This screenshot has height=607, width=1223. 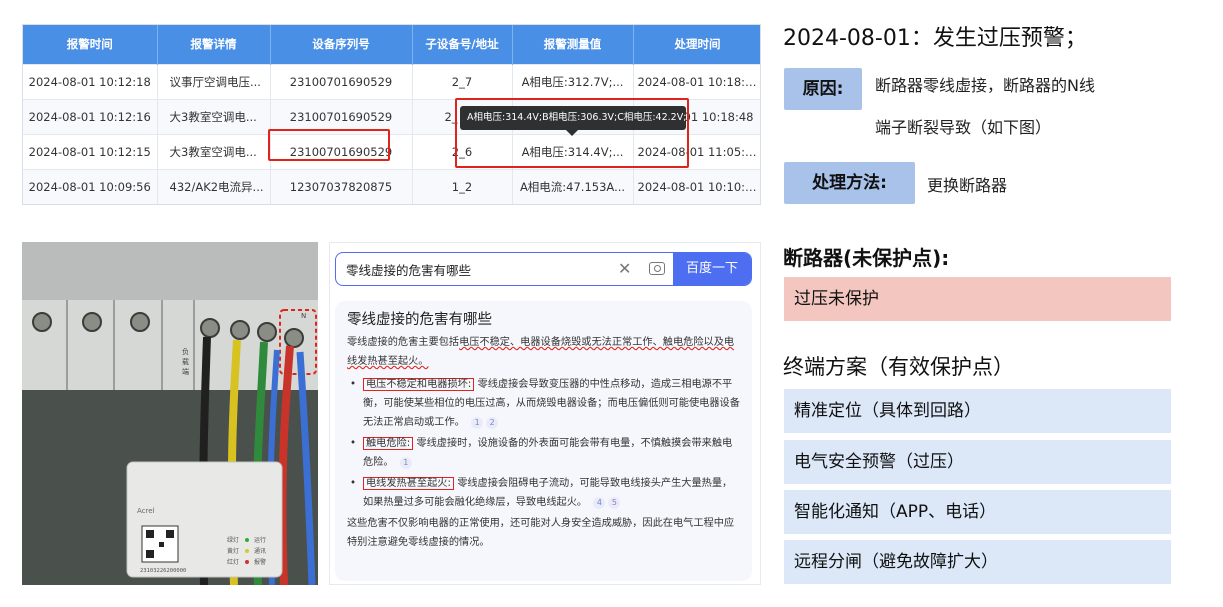 I want to click on photo-led-label-run: 运行, so click(x=260, y=540).